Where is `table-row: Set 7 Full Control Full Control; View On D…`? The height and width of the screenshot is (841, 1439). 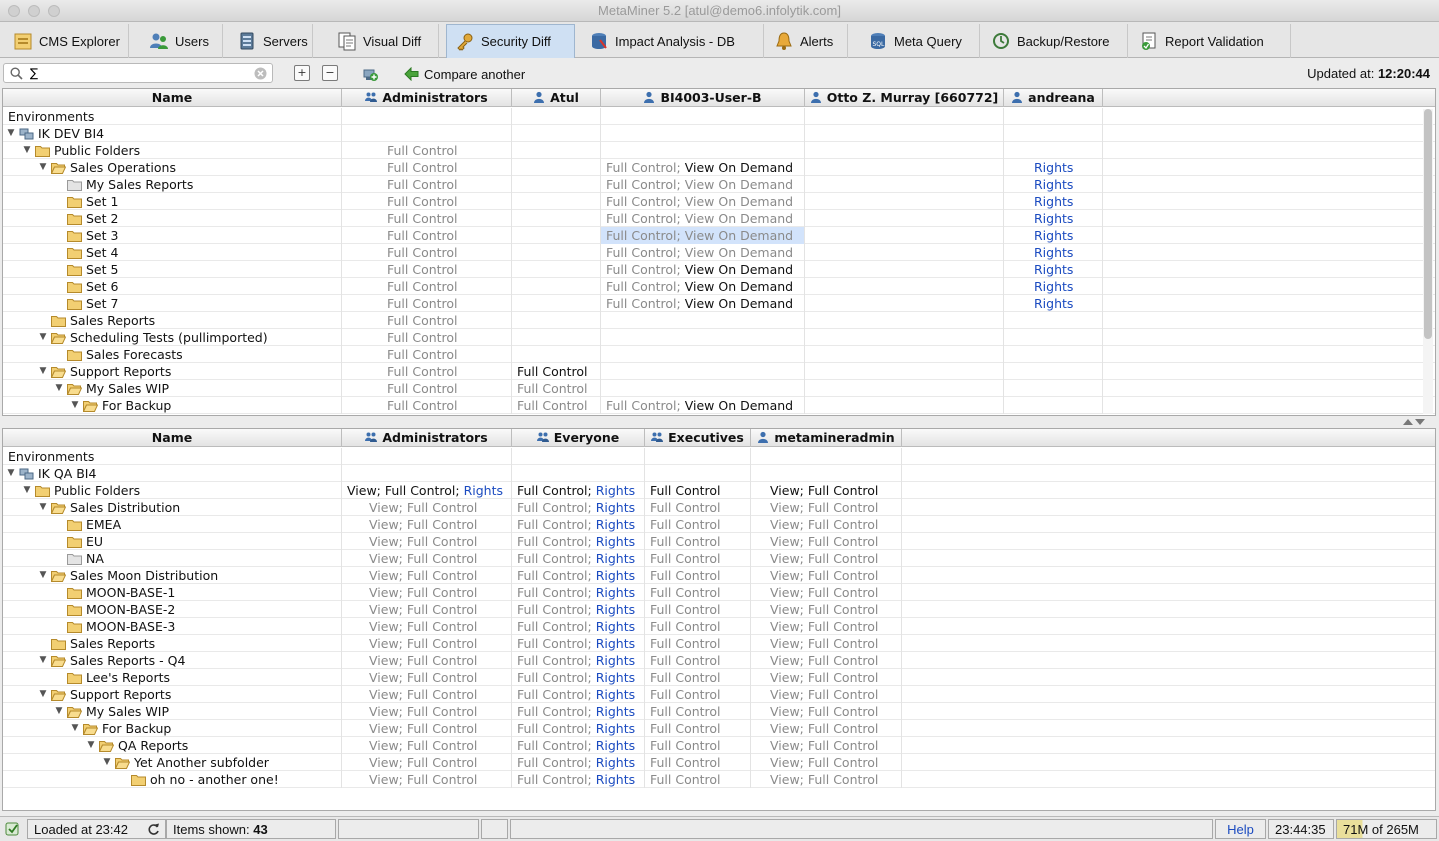 table-row: Set 7 Full Control Full Control; View On D… is located at coordinates (719, 303).